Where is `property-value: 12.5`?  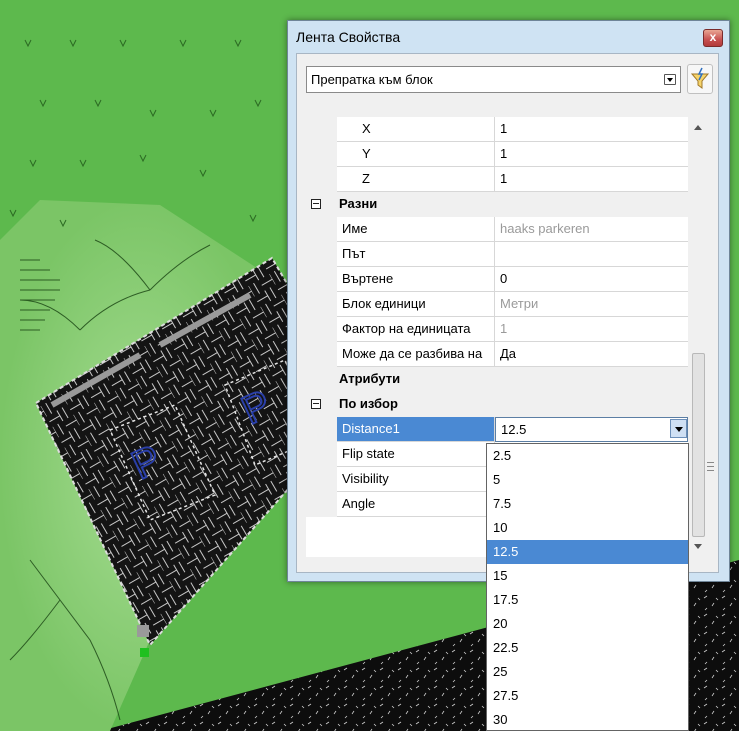 property-value: 12.5 is located at coordinates (591, 429).